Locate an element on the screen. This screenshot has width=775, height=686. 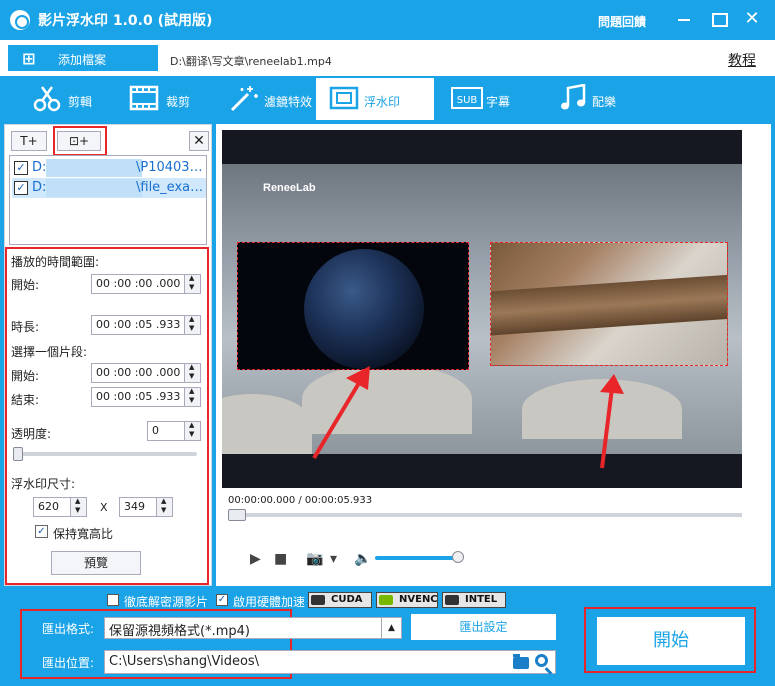
close-icon: ✕ is located at coordinates (752, 19).